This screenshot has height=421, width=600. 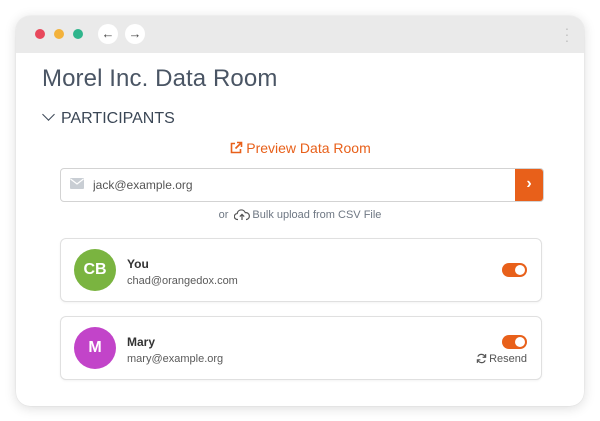 I want to click on bulk-upload-label: Bulk upload from CSV File, so click(x=317, y=215).